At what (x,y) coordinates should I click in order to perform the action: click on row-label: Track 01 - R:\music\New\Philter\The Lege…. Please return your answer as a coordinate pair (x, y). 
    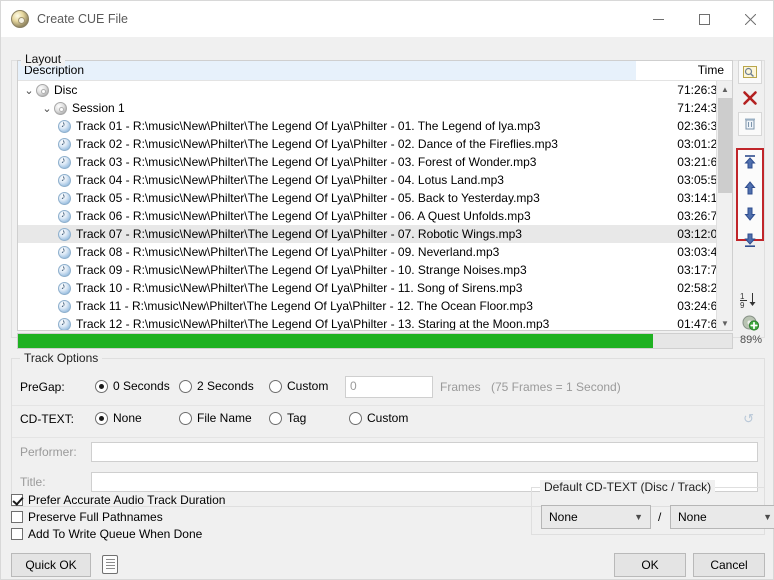
    Looking at the image, I should click on (308, 126).